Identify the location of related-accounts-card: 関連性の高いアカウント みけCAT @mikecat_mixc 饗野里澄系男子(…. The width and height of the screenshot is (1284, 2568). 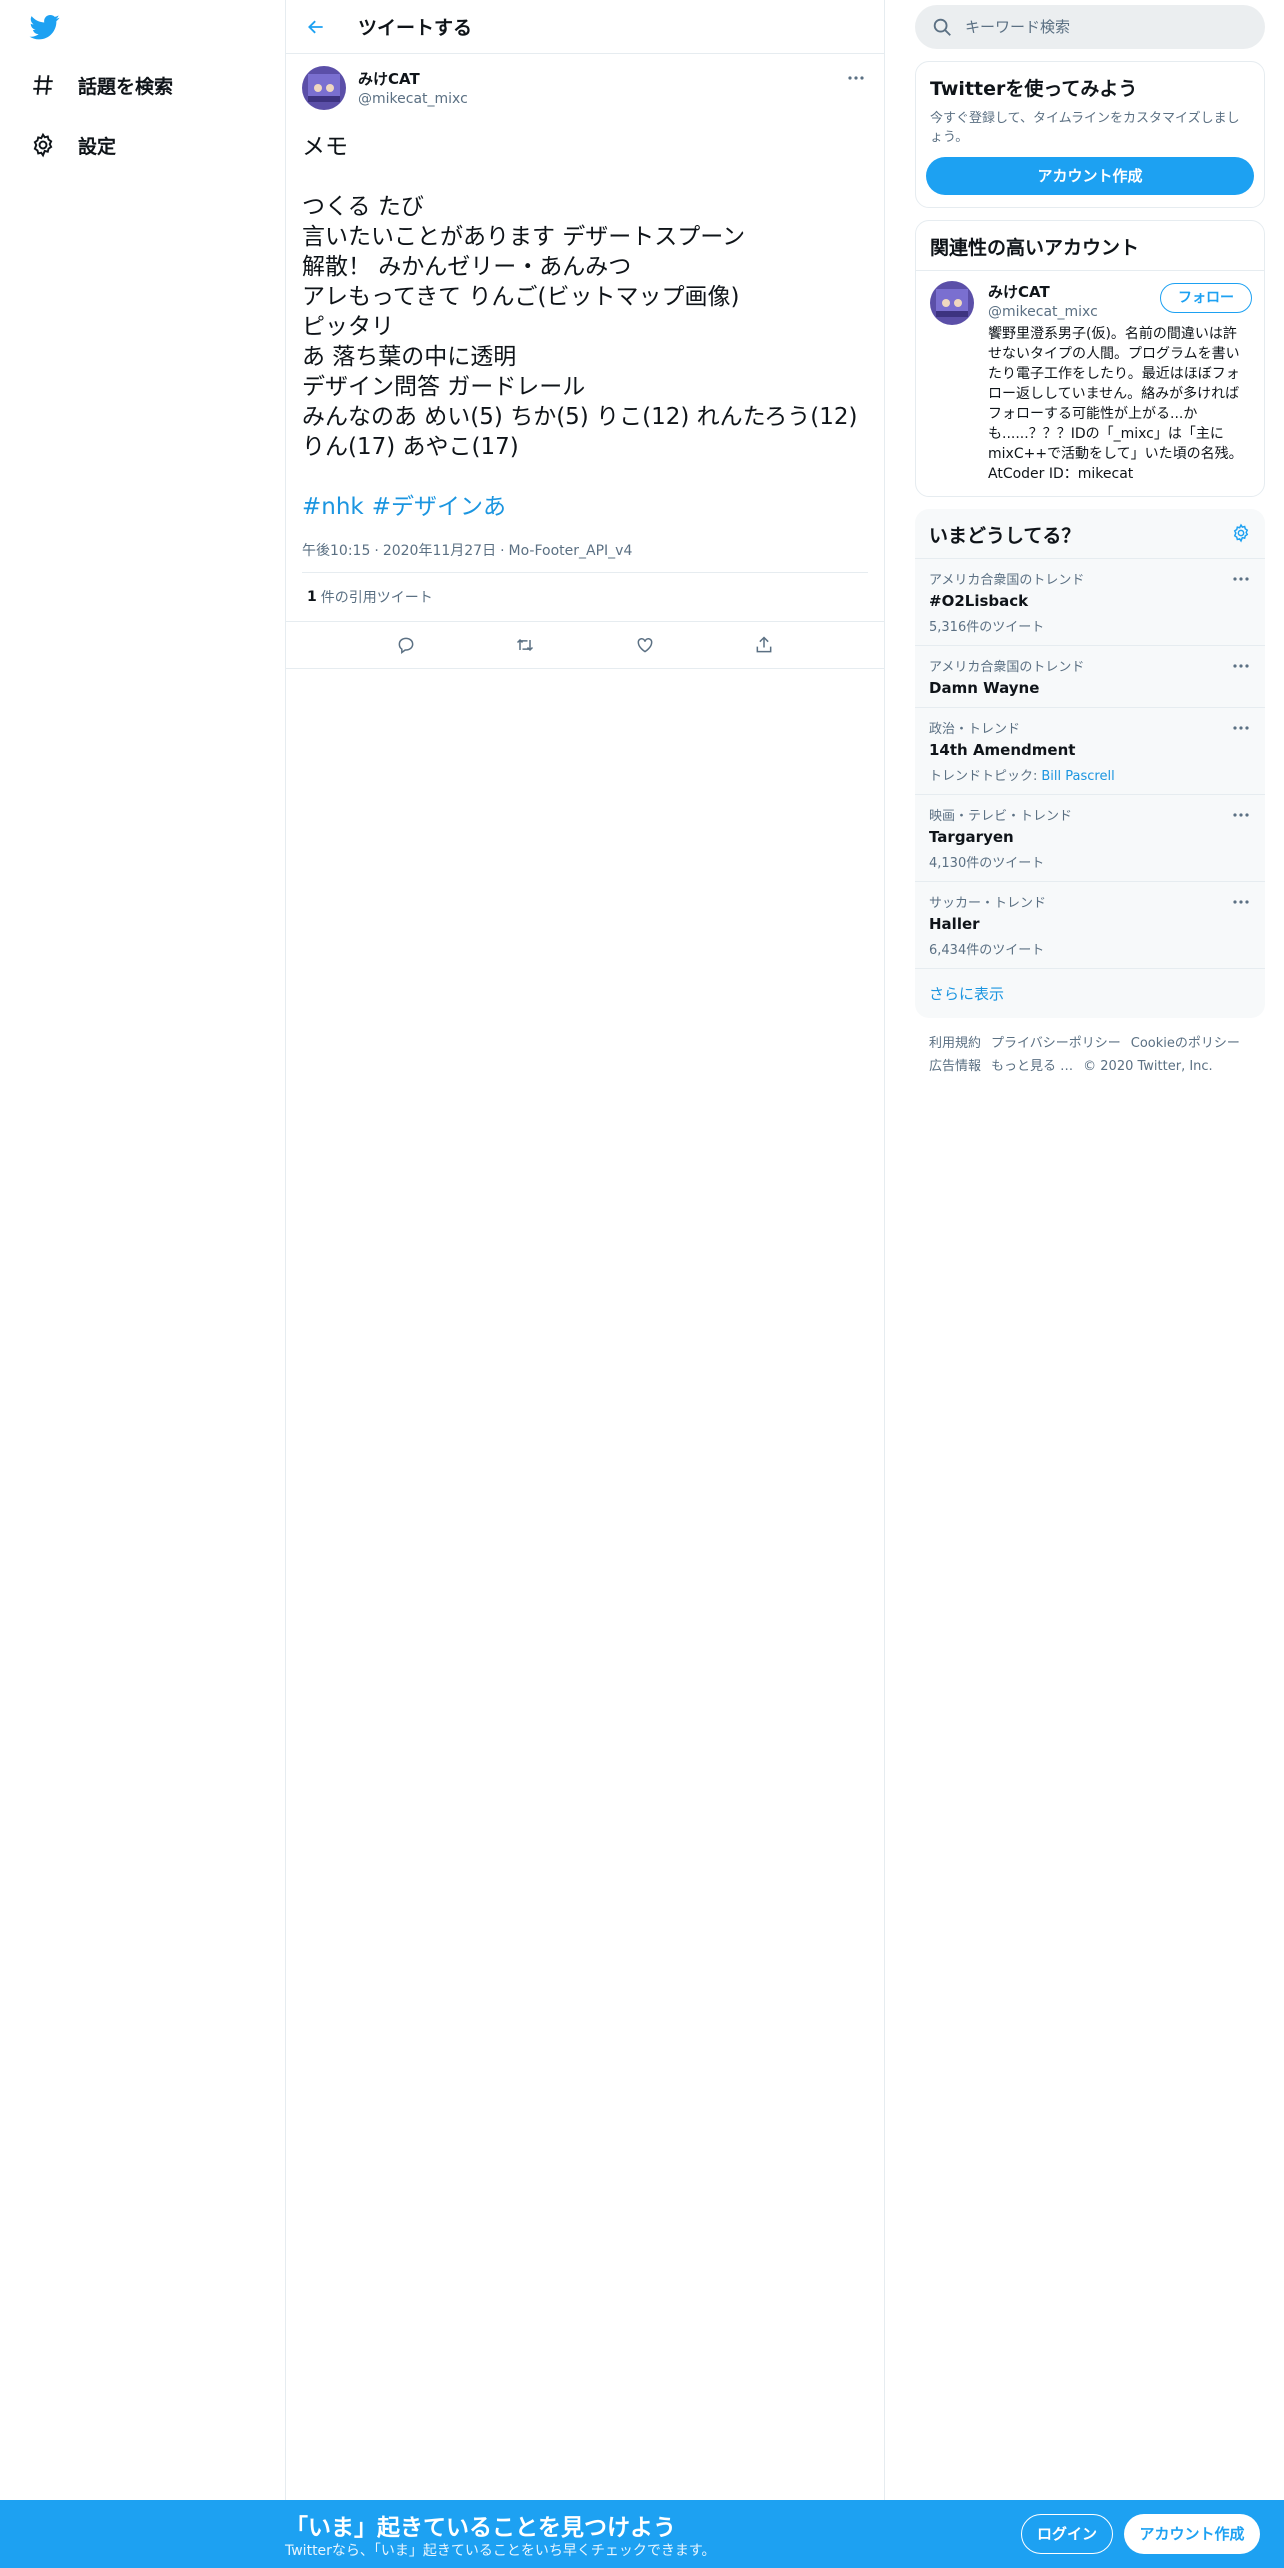
(1090, 358).